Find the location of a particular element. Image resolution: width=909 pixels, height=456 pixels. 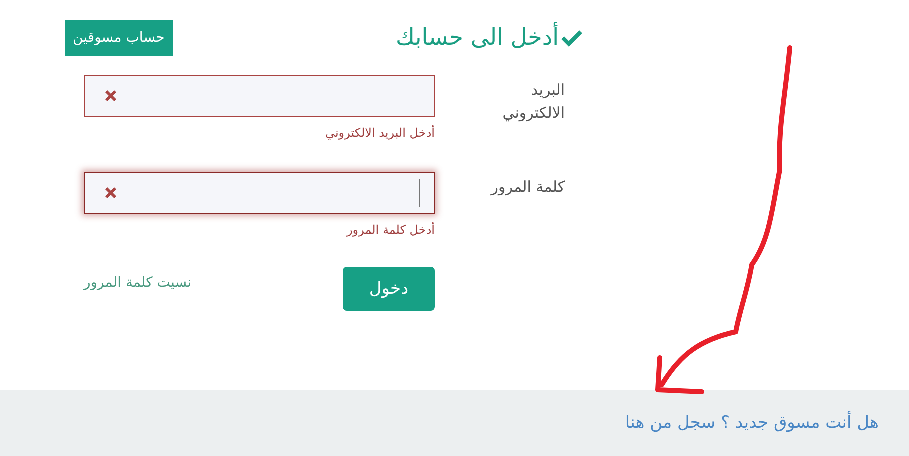

password-field is located at coordinates (259, 193).